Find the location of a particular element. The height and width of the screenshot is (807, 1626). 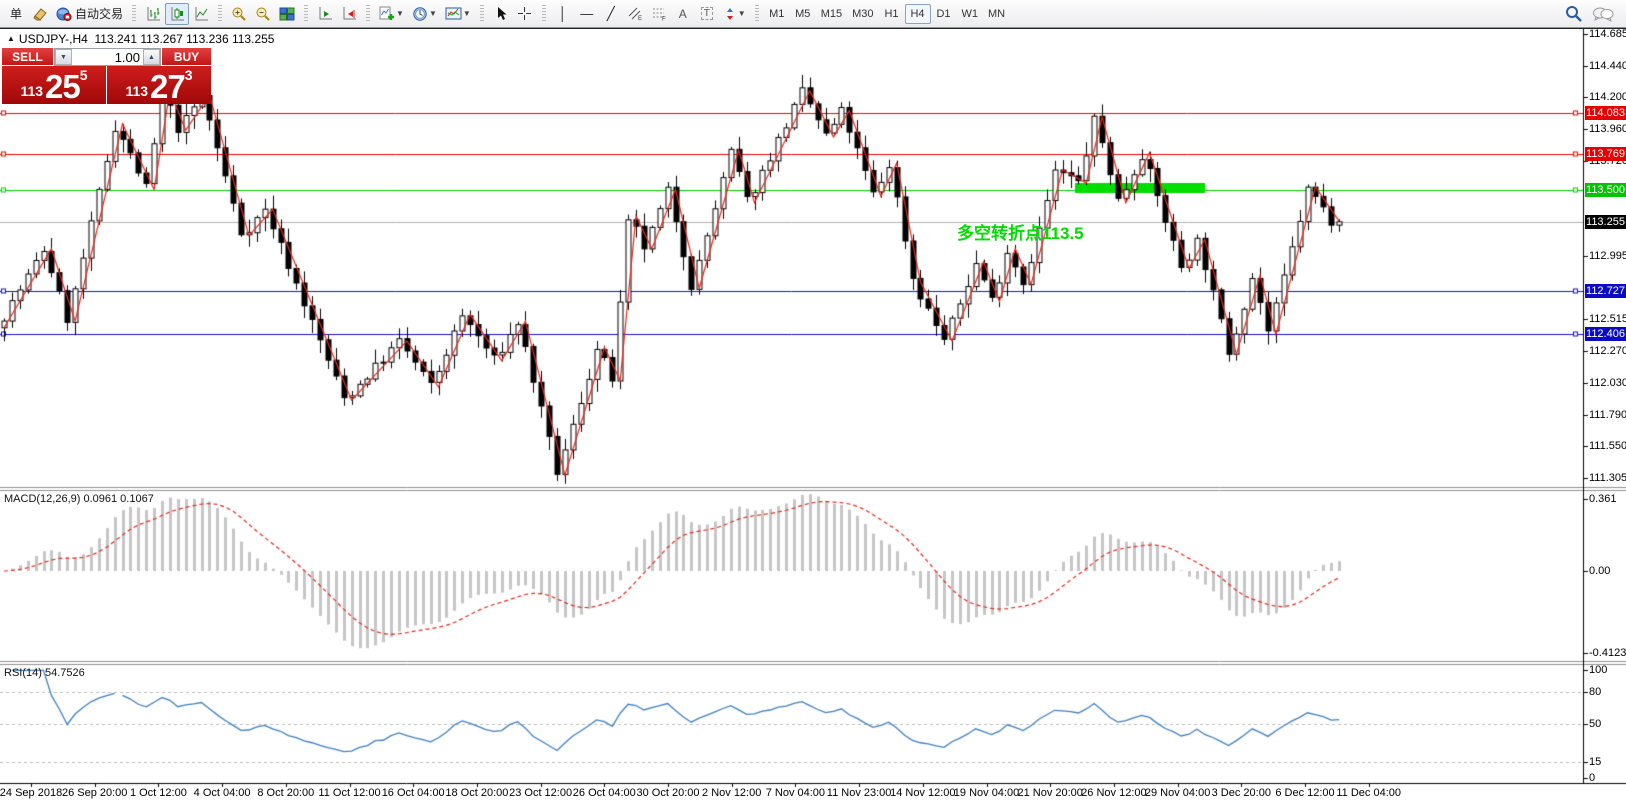

arrows-button: ▼ is located at coordinates (734, 14).